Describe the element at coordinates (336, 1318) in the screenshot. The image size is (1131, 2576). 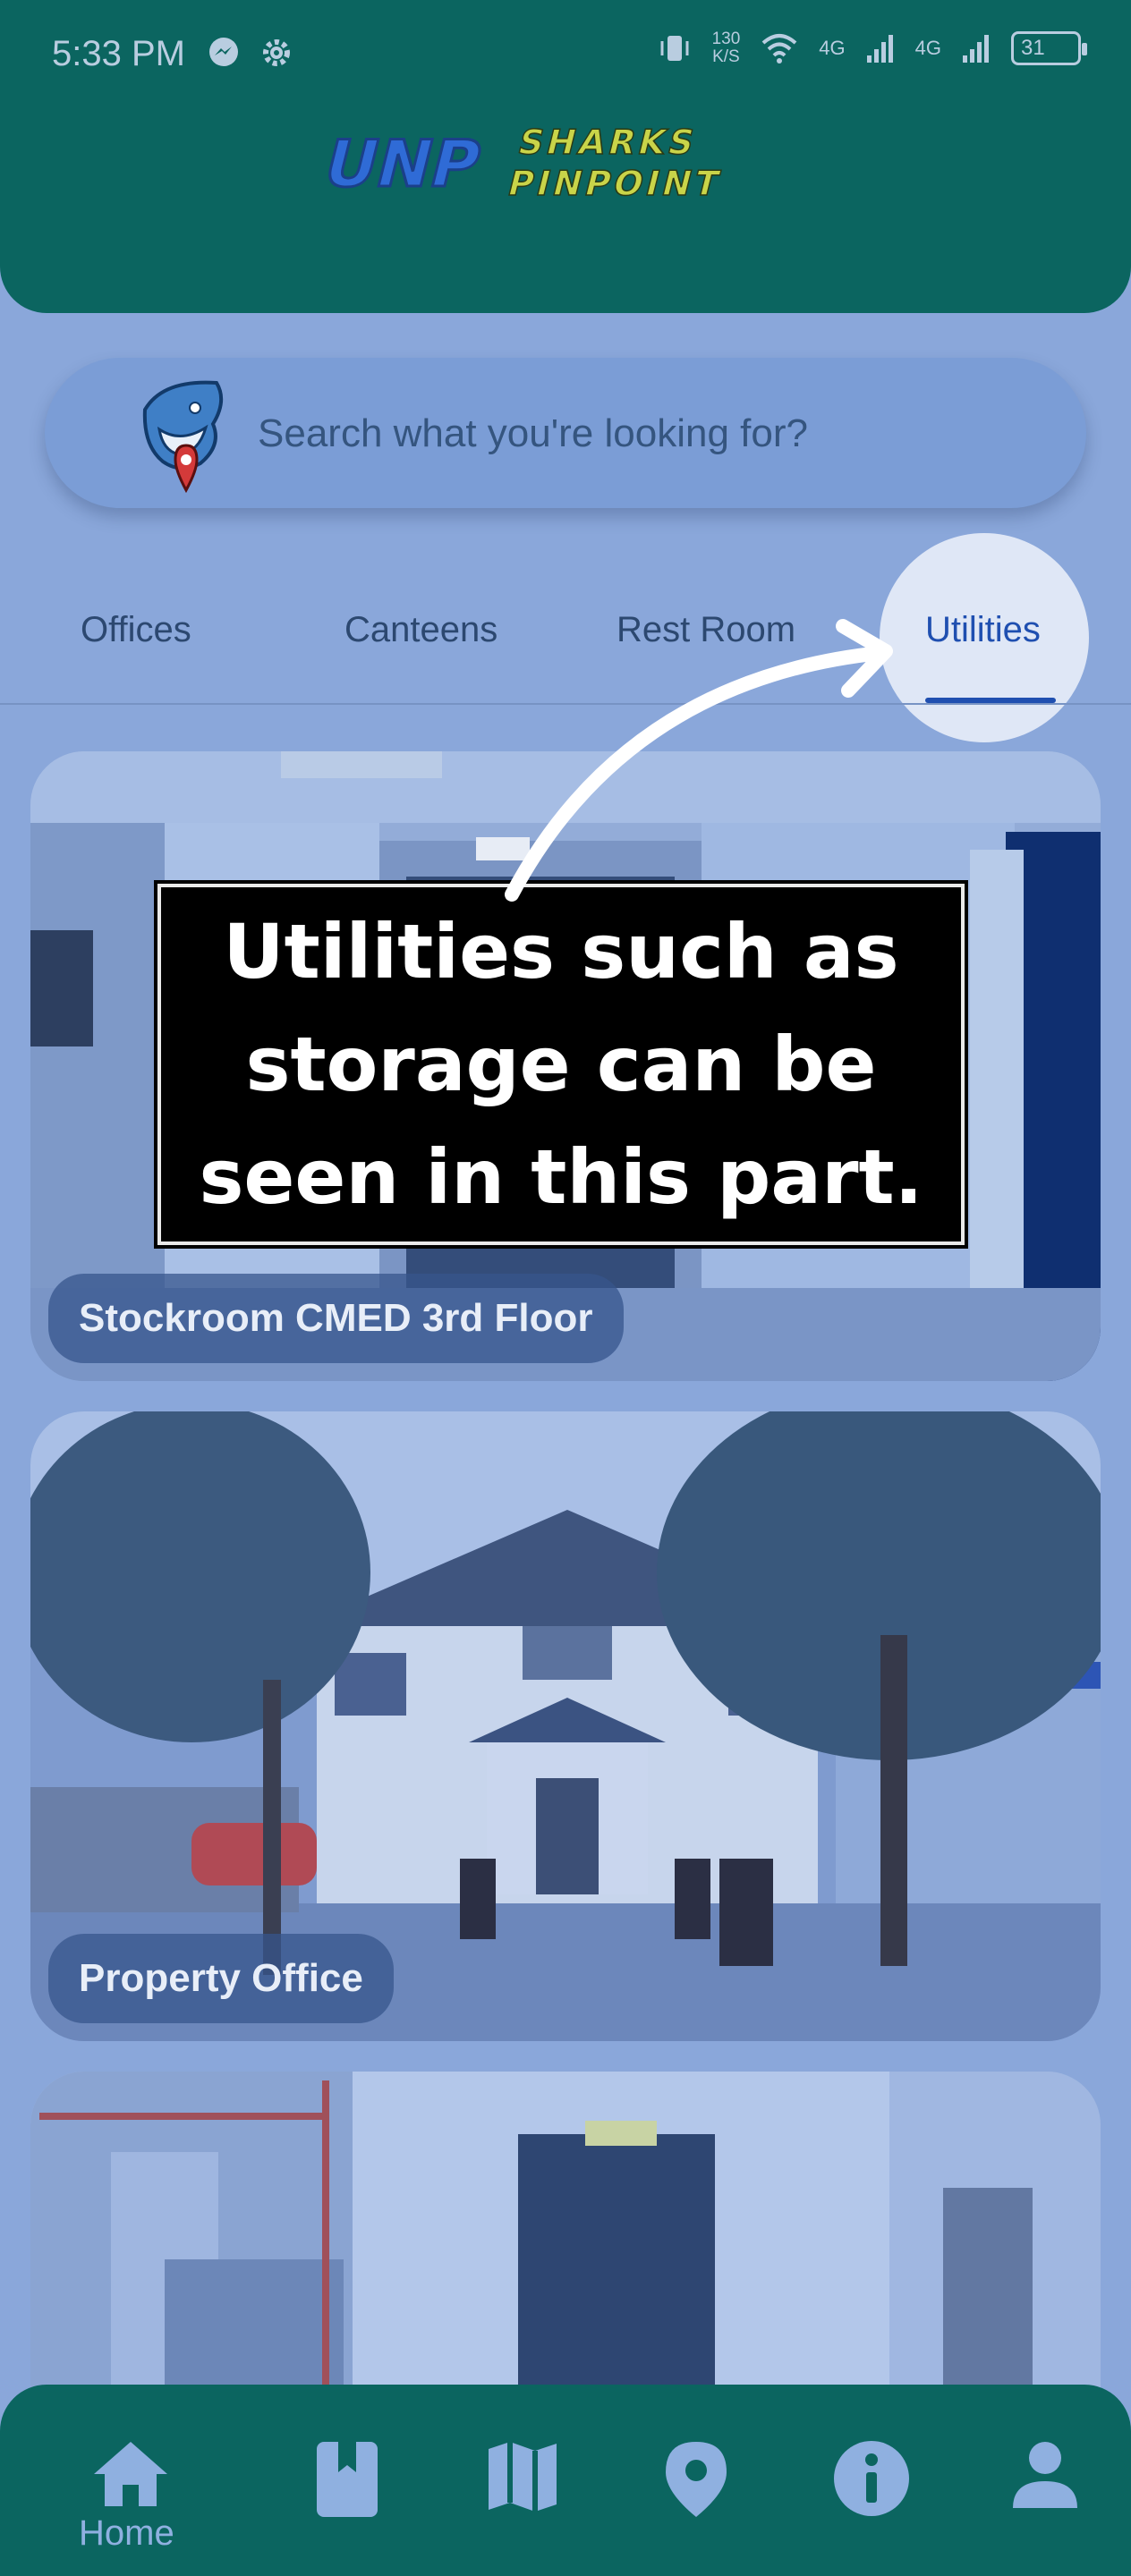
I see `card-title: Stockroom CMED 3rd Floor` at that location.